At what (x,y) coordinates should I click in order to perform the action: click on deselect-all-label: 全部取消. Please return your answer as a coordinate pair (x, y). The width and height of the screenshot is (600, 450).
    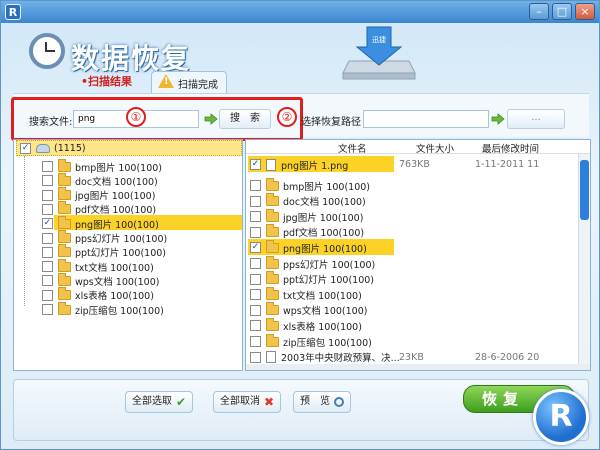
    Looking at the image, I should click on (240, 401).